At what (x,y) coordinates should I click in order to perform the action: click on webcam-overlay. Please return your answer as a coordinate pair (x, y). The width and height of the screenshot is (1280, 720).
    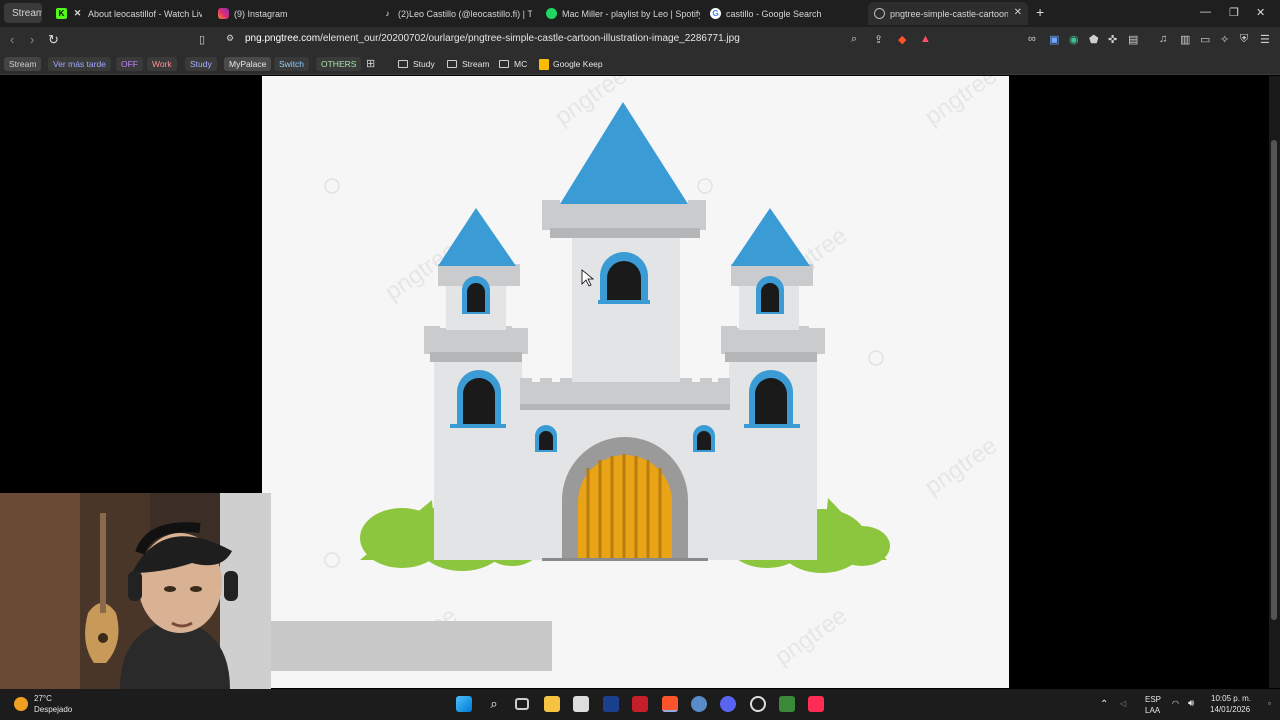
    Looking at the image, I should click on (135, 591).